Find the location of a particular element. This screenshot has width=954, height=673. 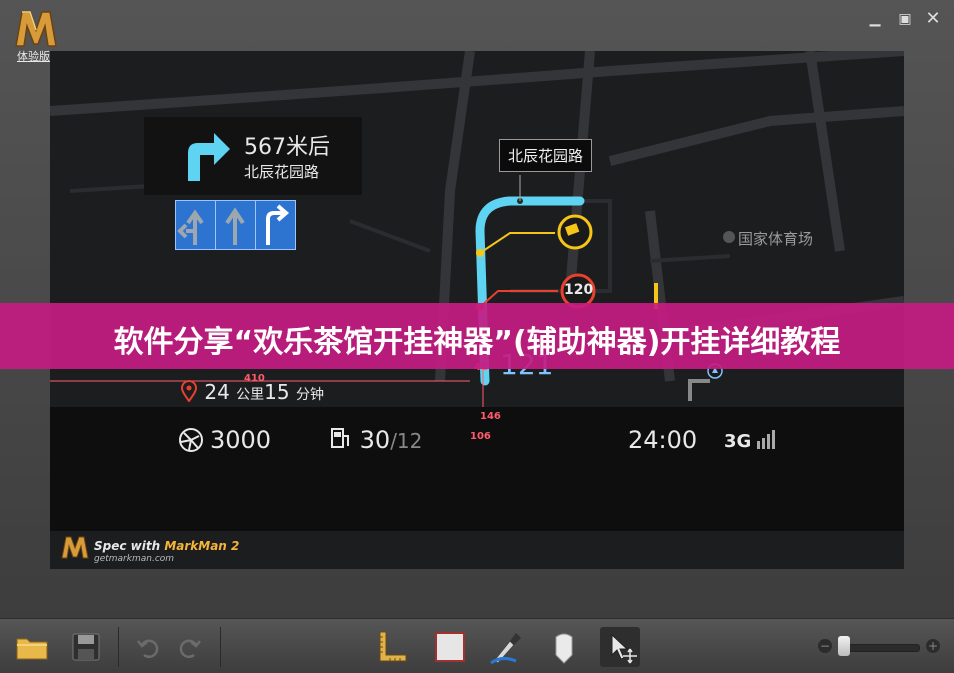

turn-right-icon is located at coordinates (209, 157).